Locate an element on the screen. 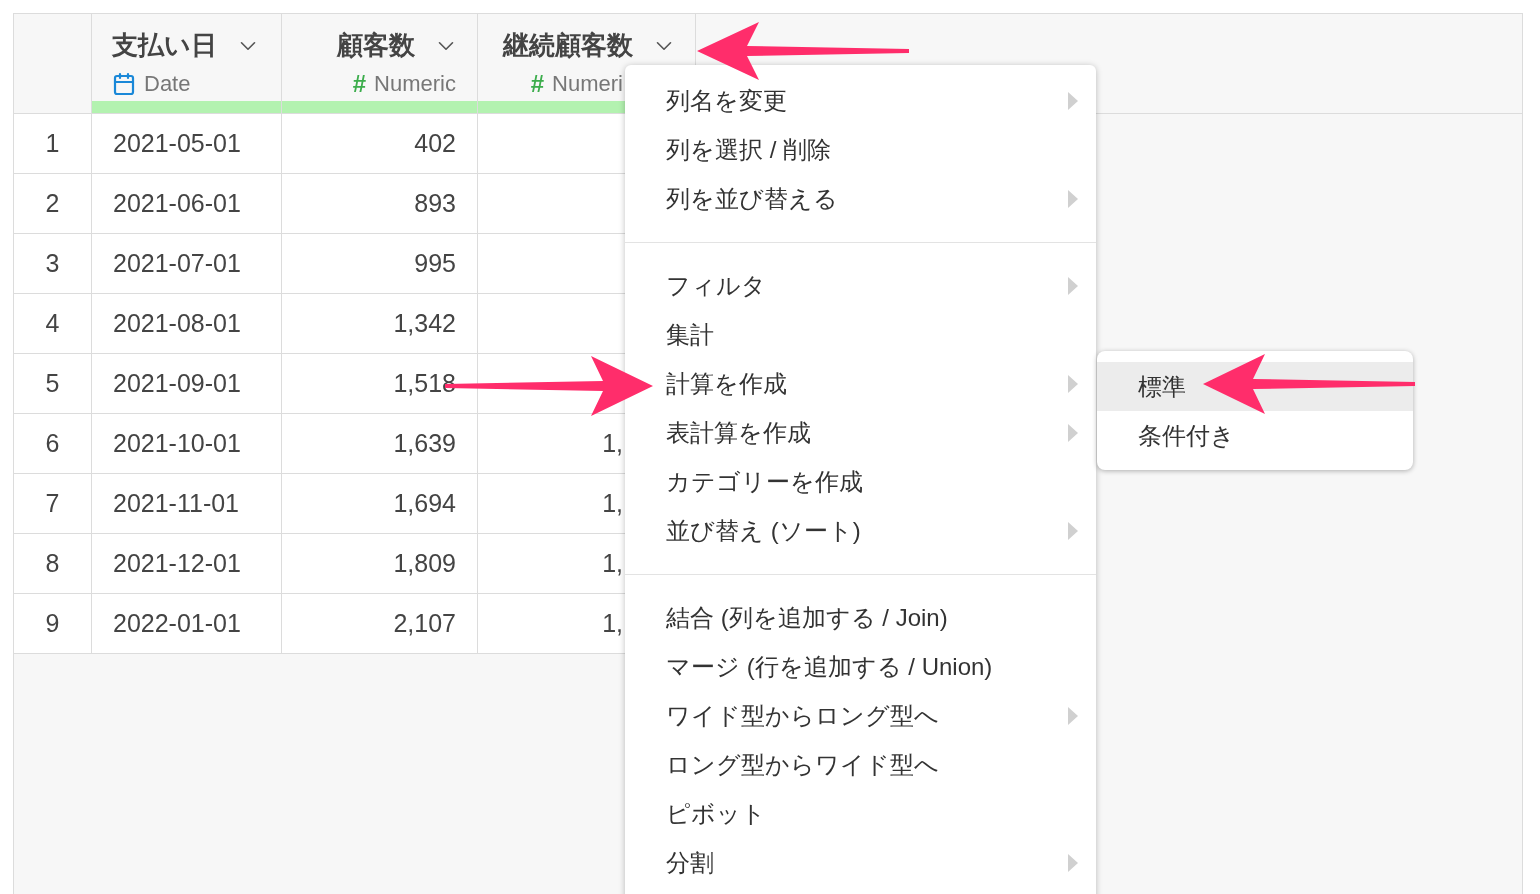 This screenshot has width=1540, height=894. menu-item: 集計 is located at coordinates (690, 334).